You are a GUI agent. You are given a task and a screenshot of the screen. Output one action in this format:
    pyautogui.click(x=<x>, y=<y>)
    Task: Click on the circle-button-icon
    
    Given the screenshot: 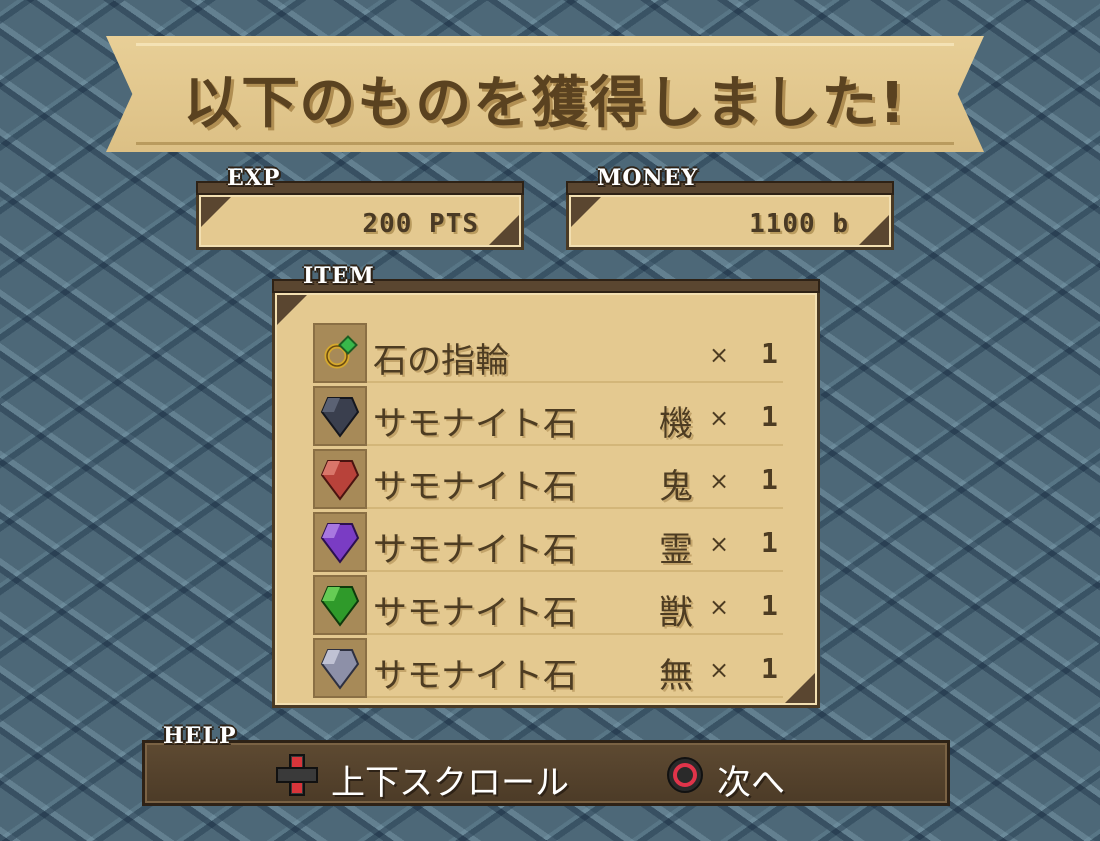 What is the action you would take?
    pyautogui.click(x=685, y=775)
    